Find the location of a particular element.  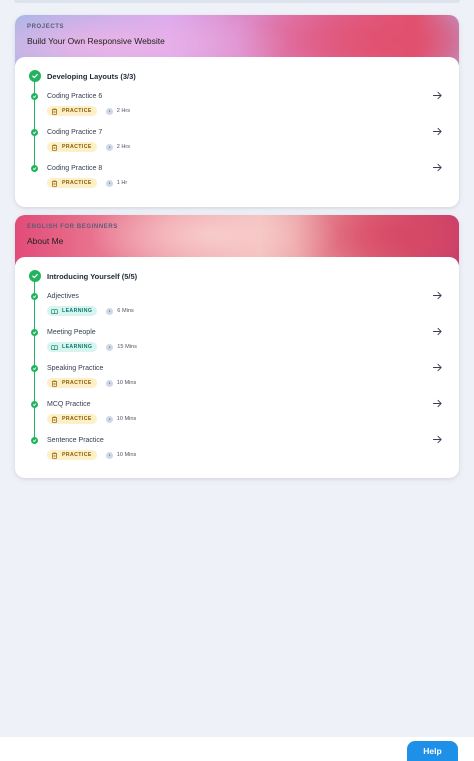

section-title: Developing Layouts (3/3) is located at coordinates (91, 76).